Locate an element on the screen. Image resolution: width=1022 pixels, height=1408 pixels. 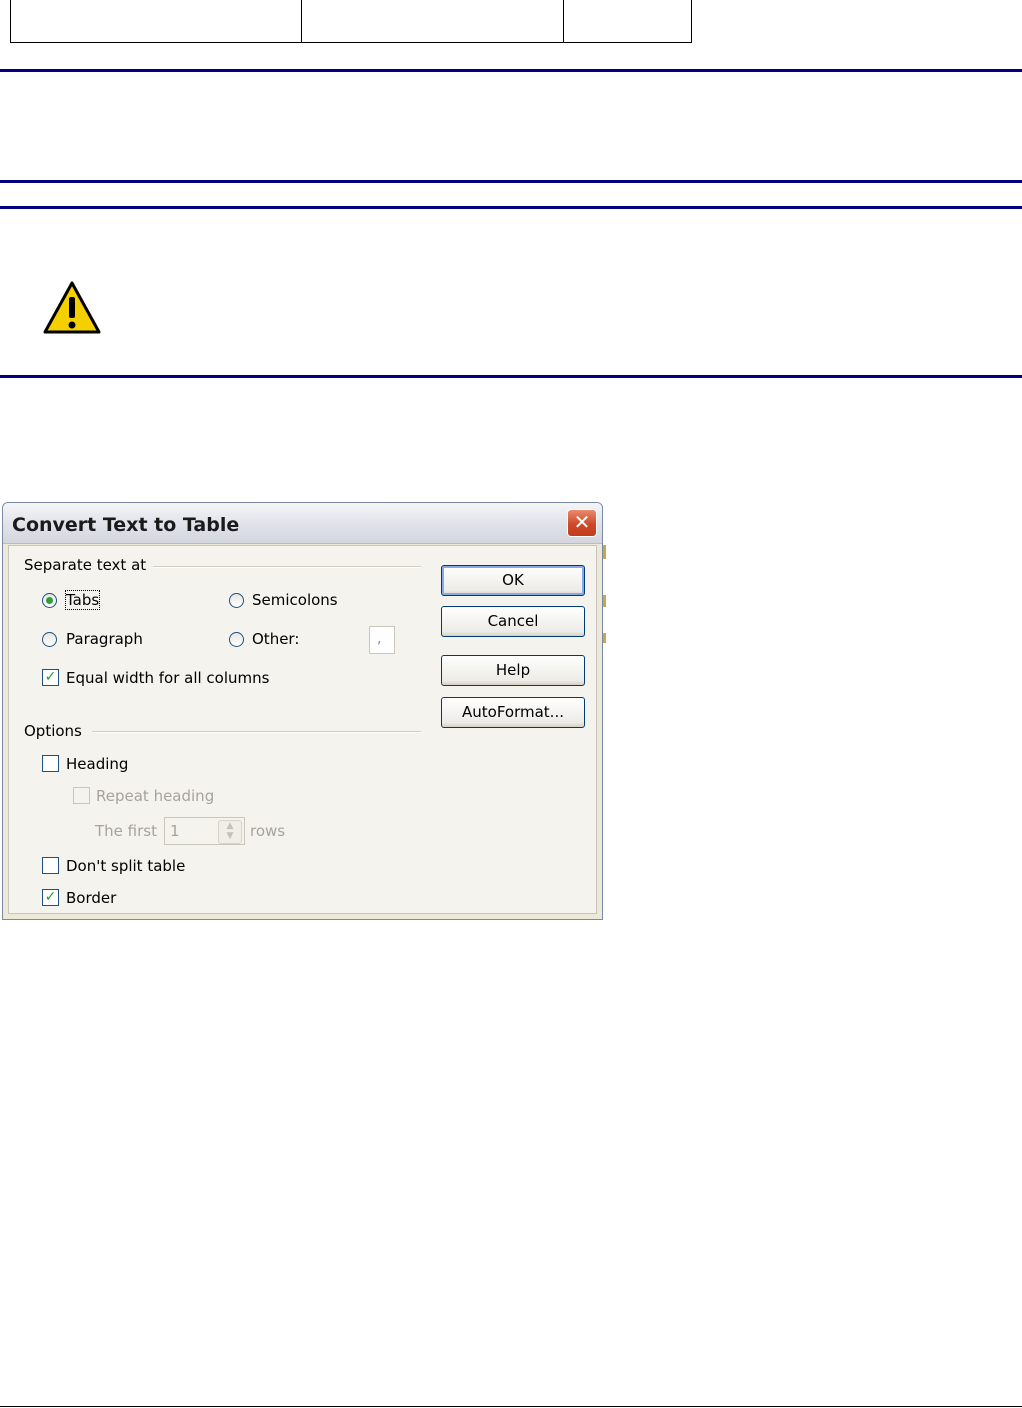
radio-selected-dot is located at coordinates (49, 600).